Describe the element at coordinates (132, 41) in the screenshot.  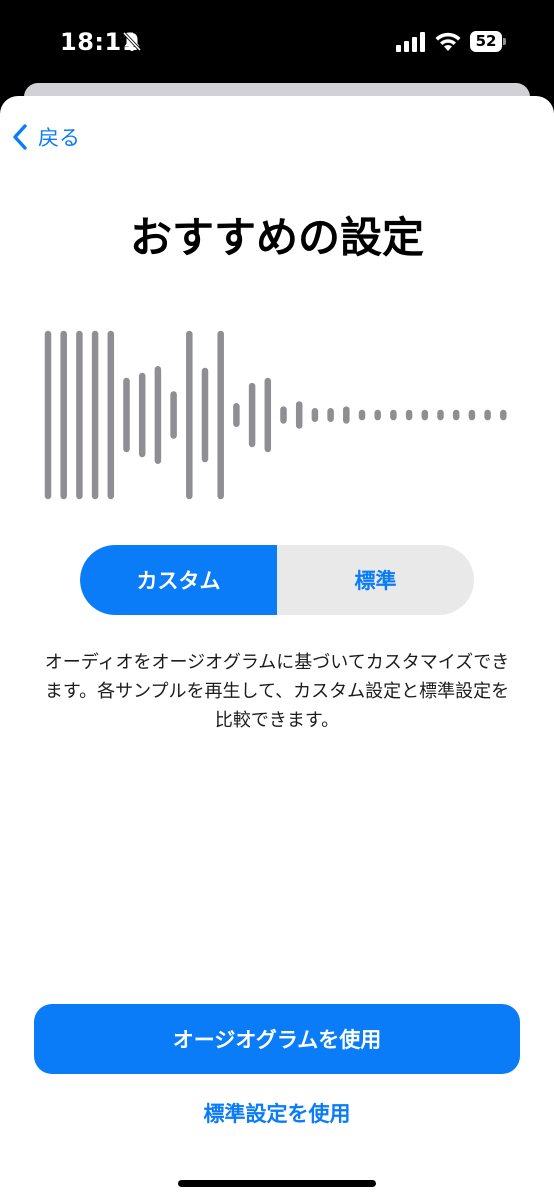
I see `bell-slash-icon` at that location.